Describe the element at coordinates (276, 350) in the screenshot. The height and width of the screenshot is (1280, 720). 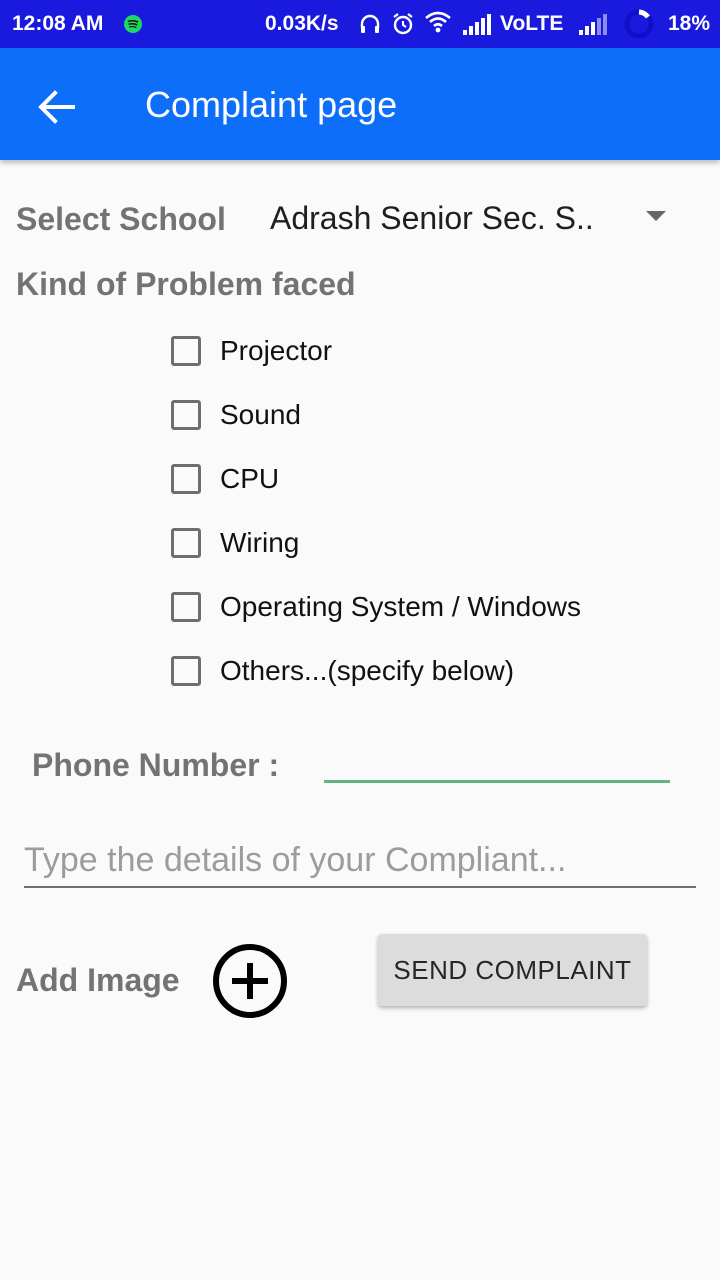
I see `checkbox-label: Projector` at that location.